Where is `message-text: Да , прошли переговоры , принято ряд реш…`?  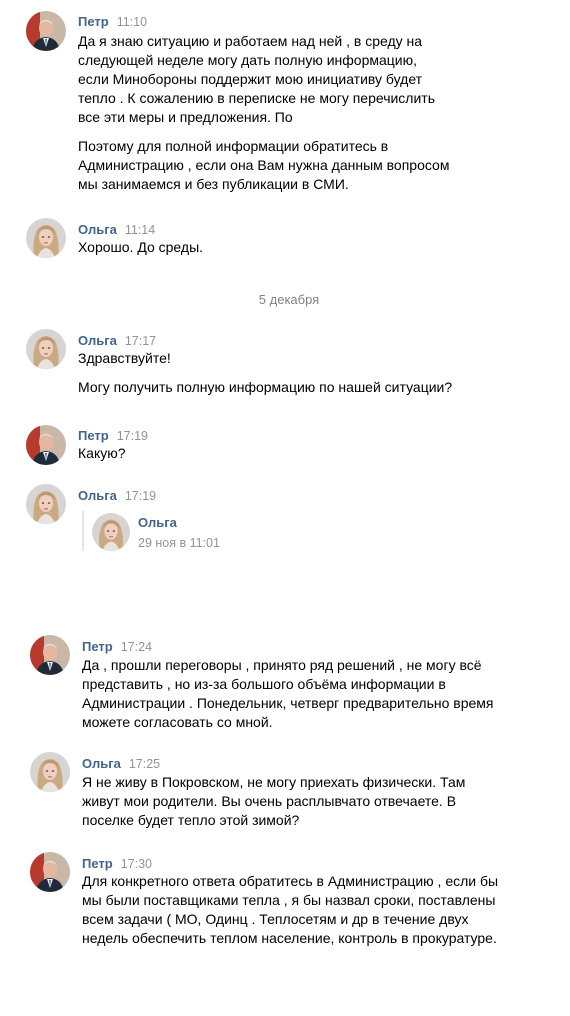 message-text: Да , прошли переговоры , принято ряд реш… is located at coordinates (292, 694).